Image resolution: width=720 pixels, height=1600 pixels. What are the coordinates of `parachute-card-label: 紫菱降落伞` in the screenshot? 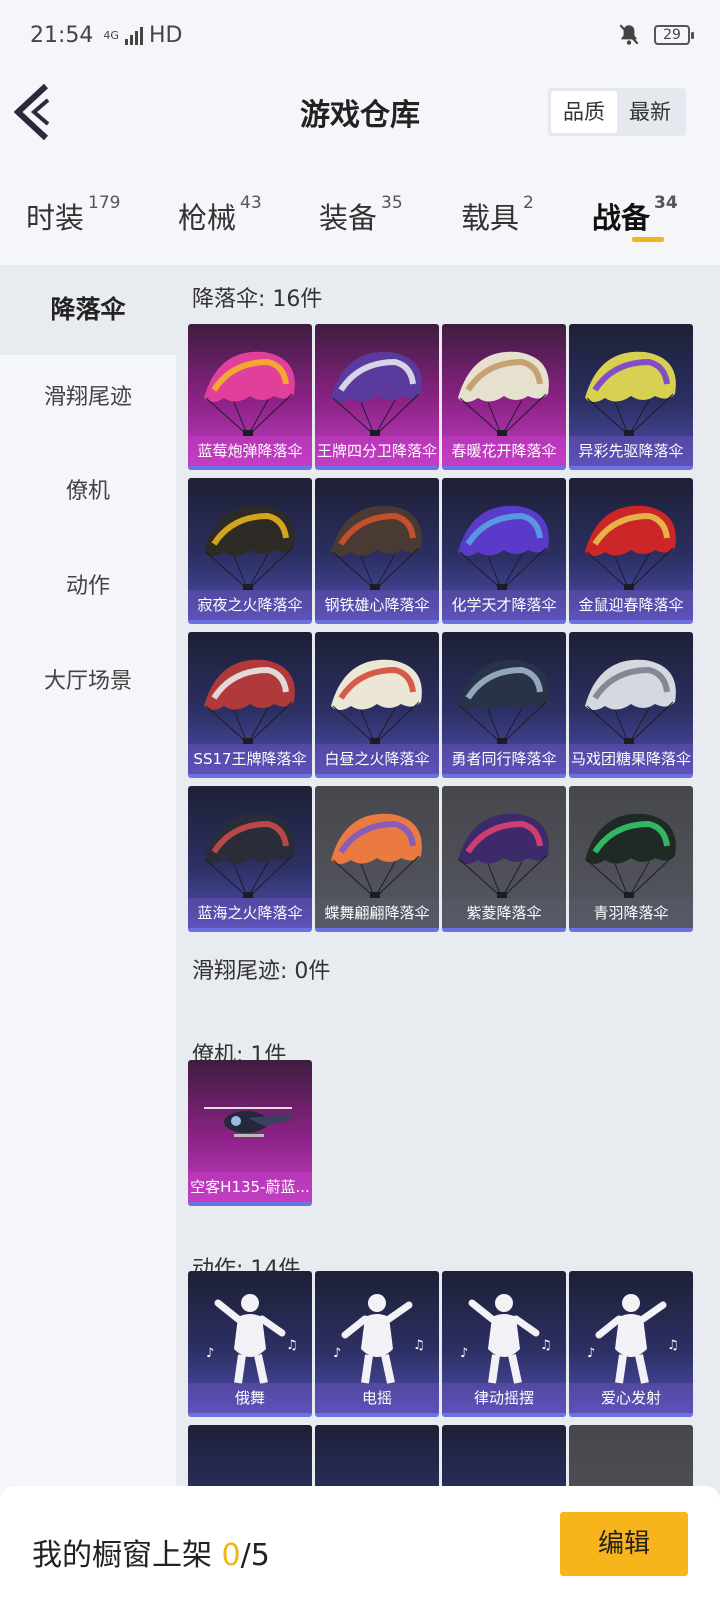 It's located at (504, 913).